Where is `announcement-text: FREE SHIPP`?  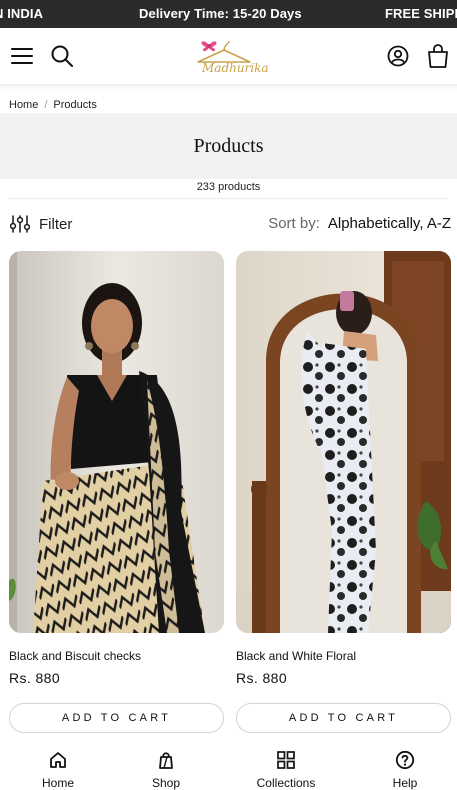 announcement-text: FREE SHIPP is located at coordinates (421, 13).